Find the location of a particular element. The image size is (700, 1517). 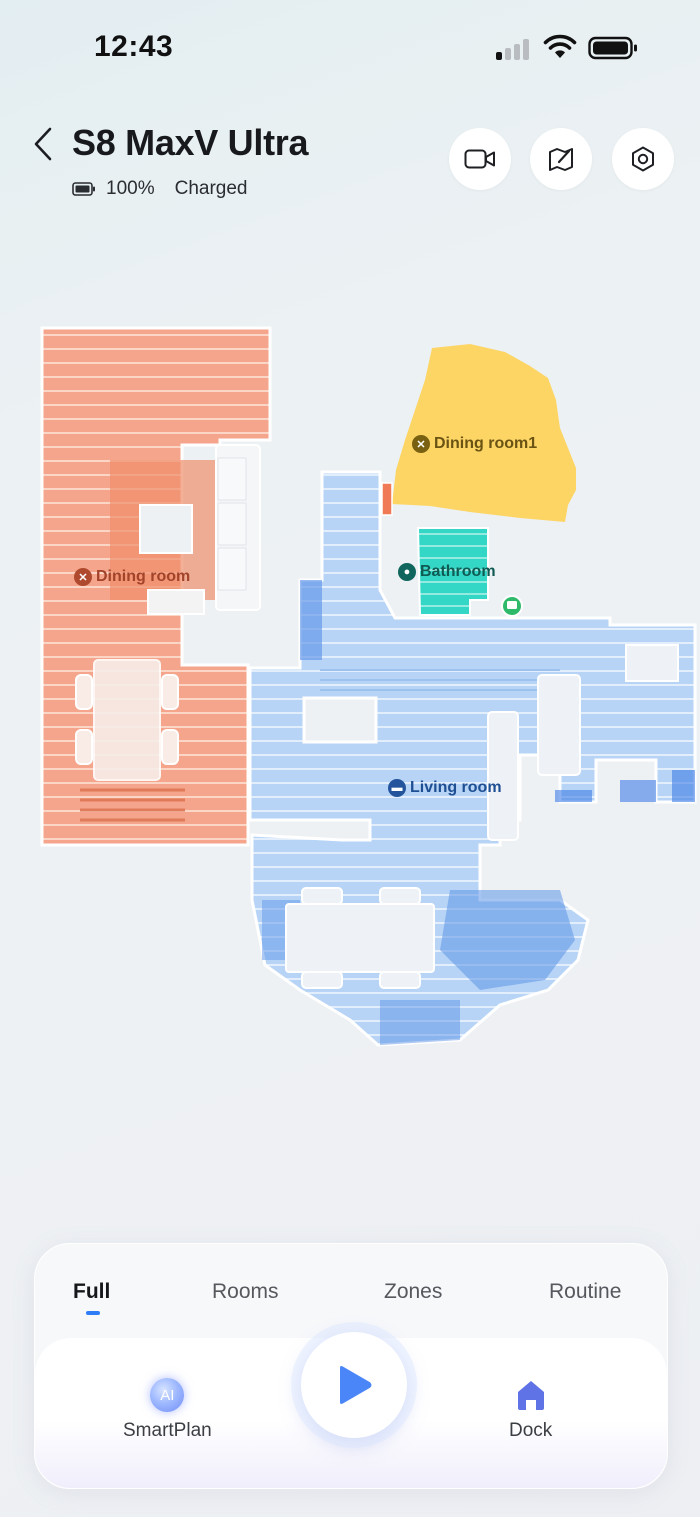

map-edit-icon is located at coordinates (561, 159).